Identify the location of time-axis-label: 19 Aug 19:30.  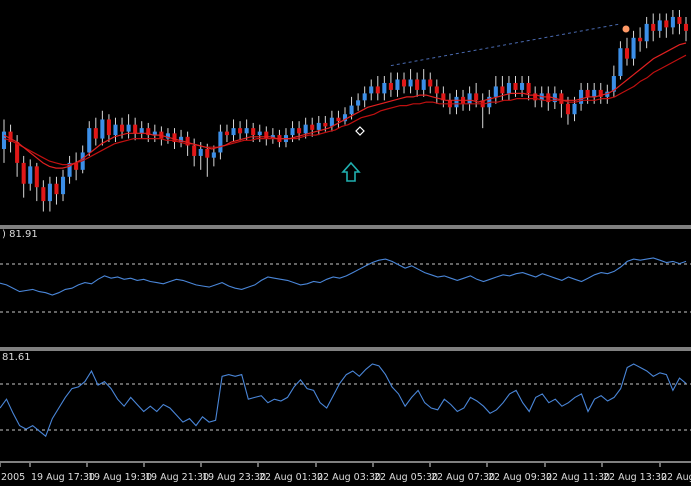
(120, 477).